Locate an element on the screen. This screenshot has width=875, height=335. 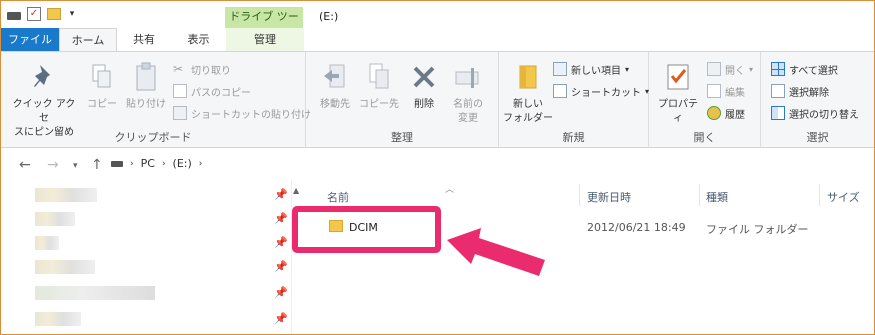
back-arrow-icon: ← is located at coordinates (25, 165).